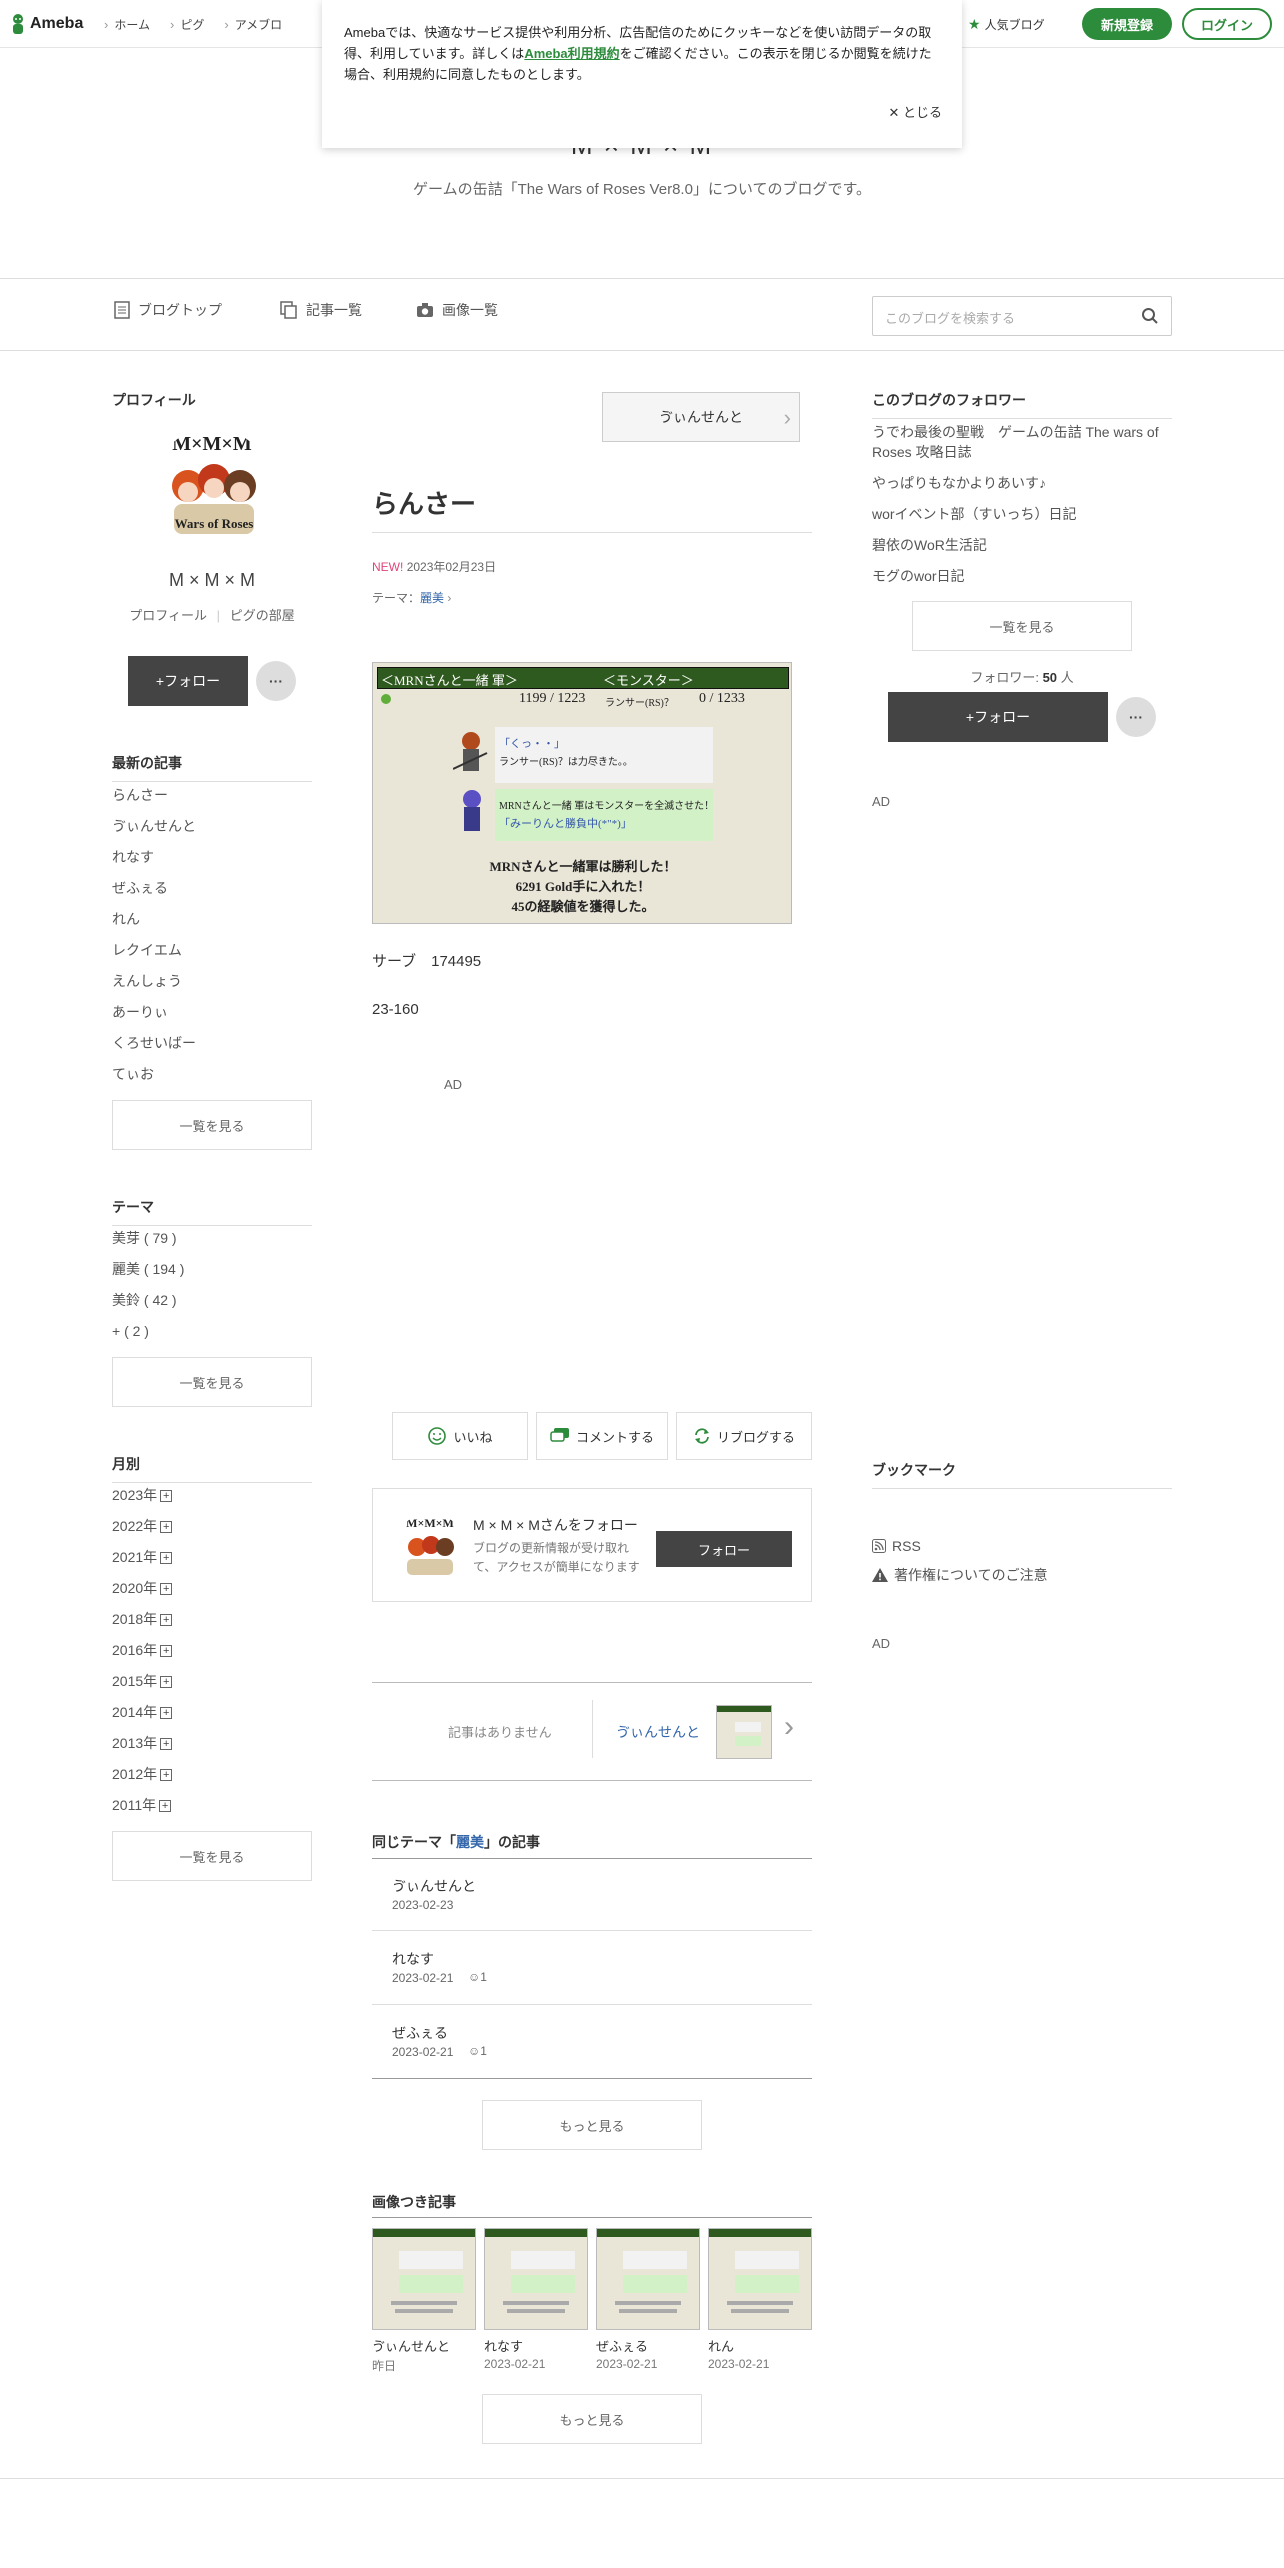 Image resolution: width=1284 pixels, height=2568 pixels. Describe the element at coordinates (960, 1575) in the screenshot. I see `copyright-notice-link: 著作権についてのご注意` at that location.